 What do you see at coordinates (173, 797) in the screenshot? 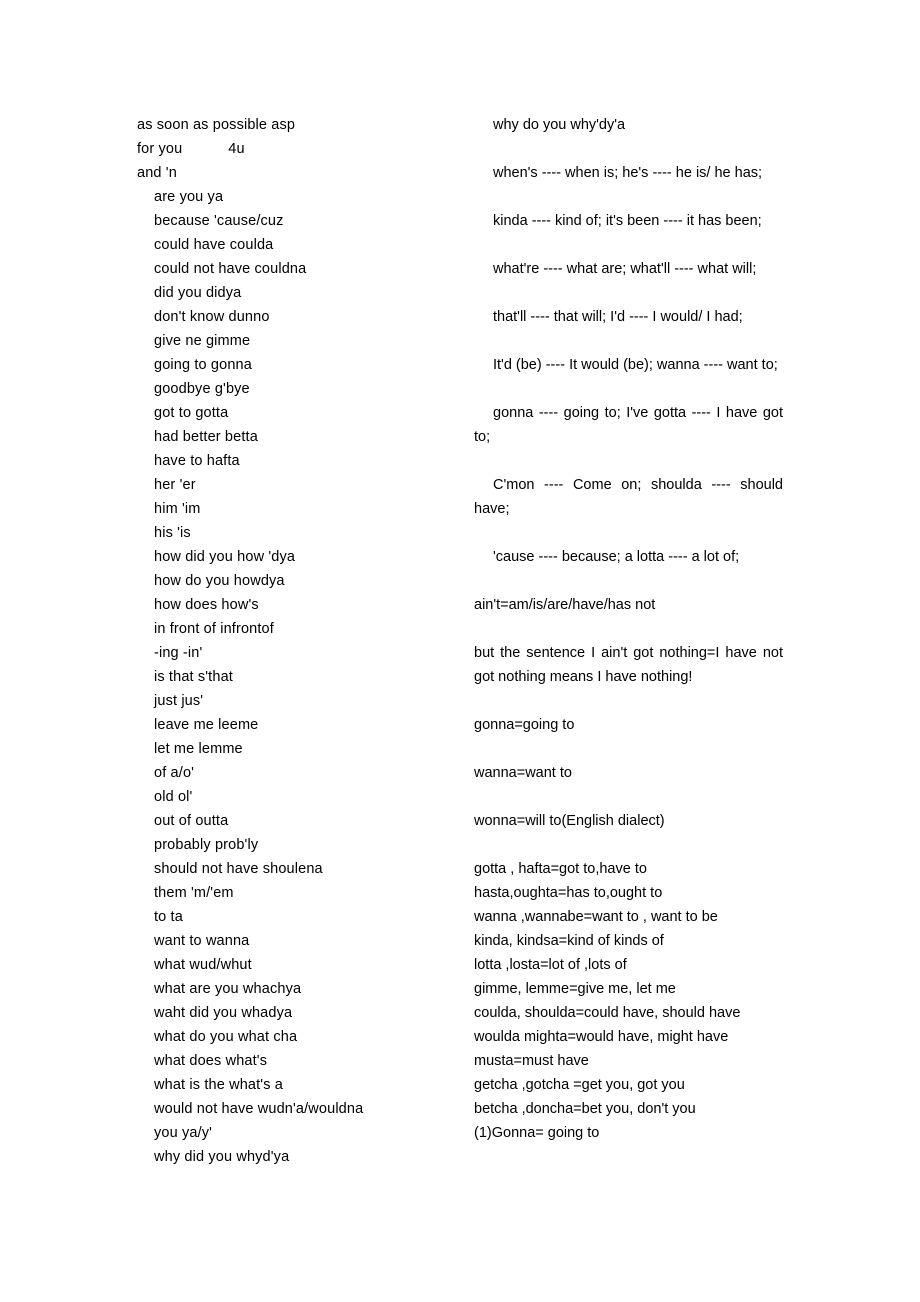
I see `contraction-line: old ol'` at bounding box center [173, 797].